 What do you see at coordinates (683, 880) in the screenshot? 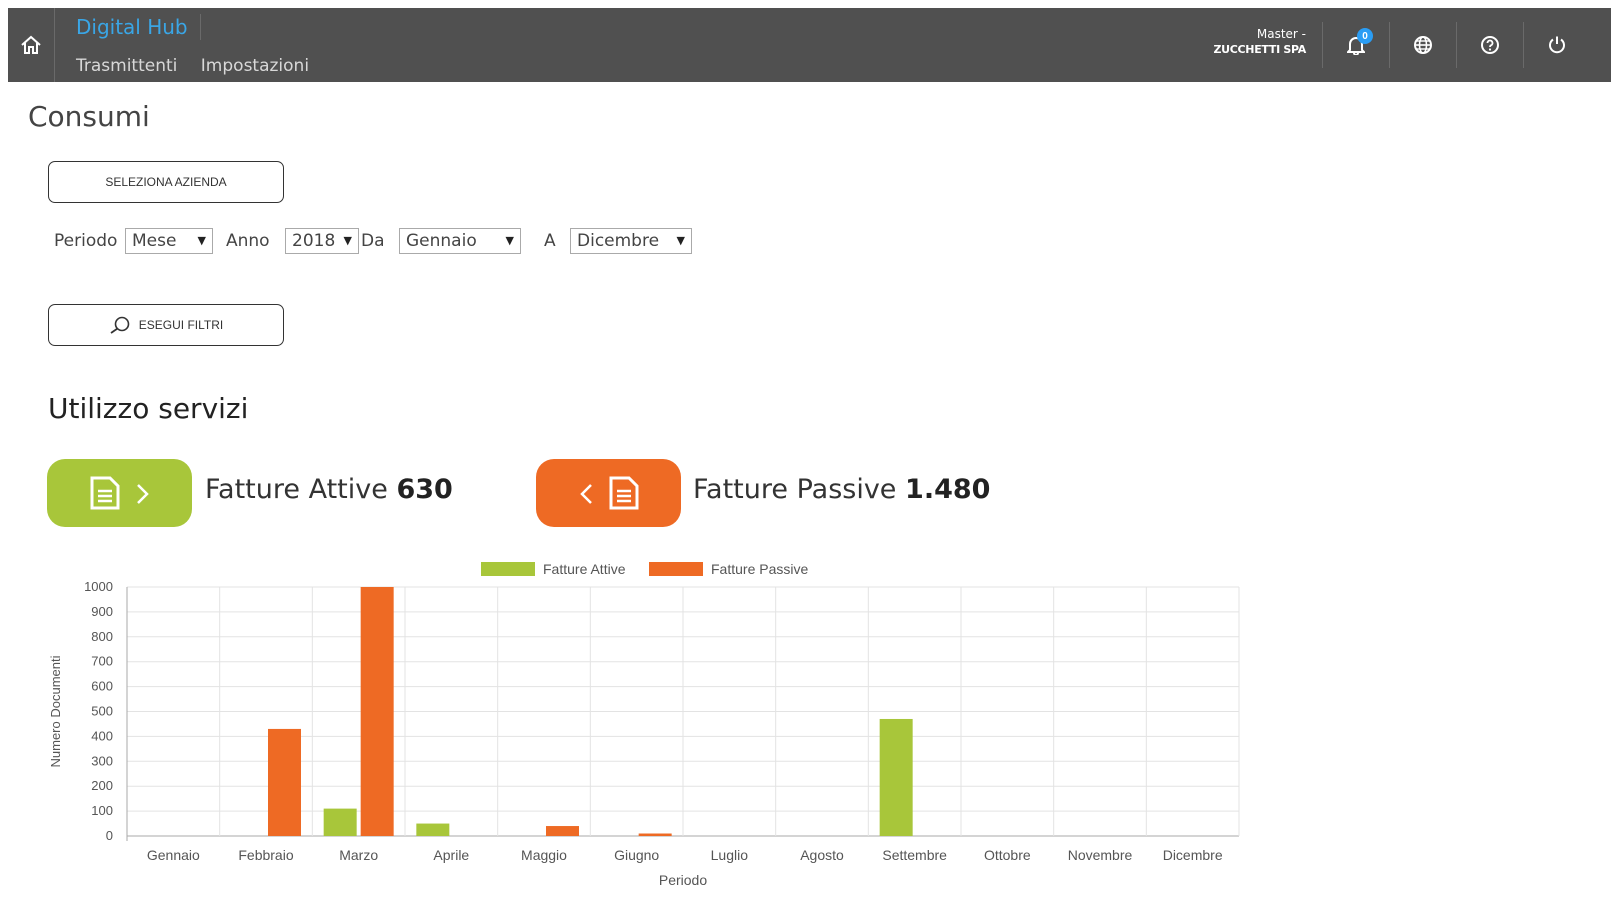
I see `x-axis-label: Periodo` at bounding box center [683, 880].